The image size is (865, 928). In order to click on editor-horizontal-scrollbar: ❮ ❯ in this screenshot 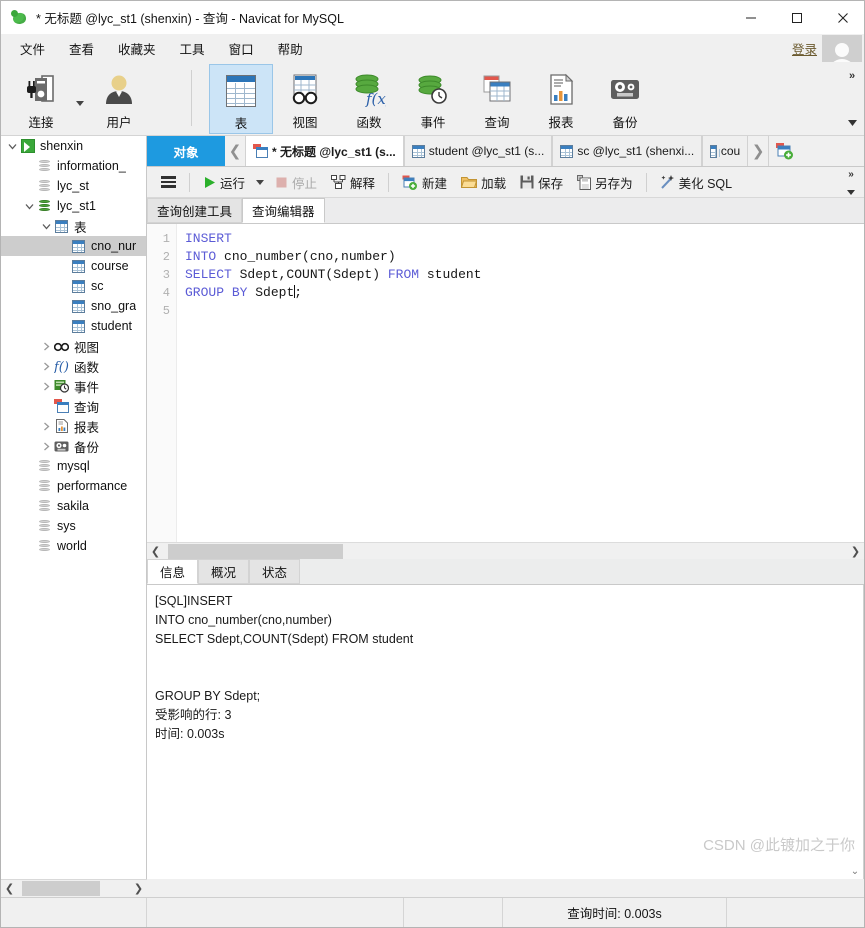, I will do `click(505, 551)`.